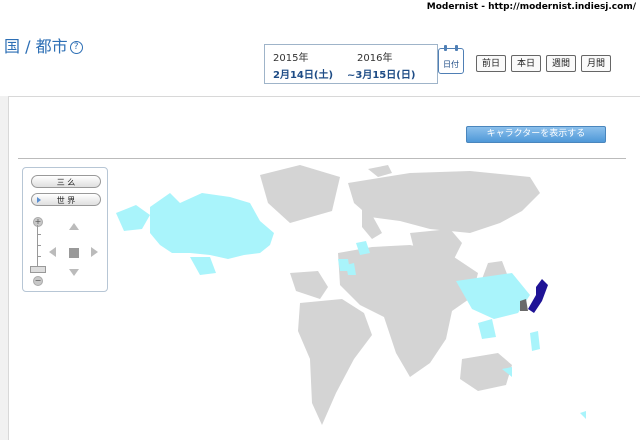 The width and height of the screenshot is (640, 440). What do you see at coordinates (300, 194) in the screenshot?
I see `greenland-shape` at bounding box center [300, 194].